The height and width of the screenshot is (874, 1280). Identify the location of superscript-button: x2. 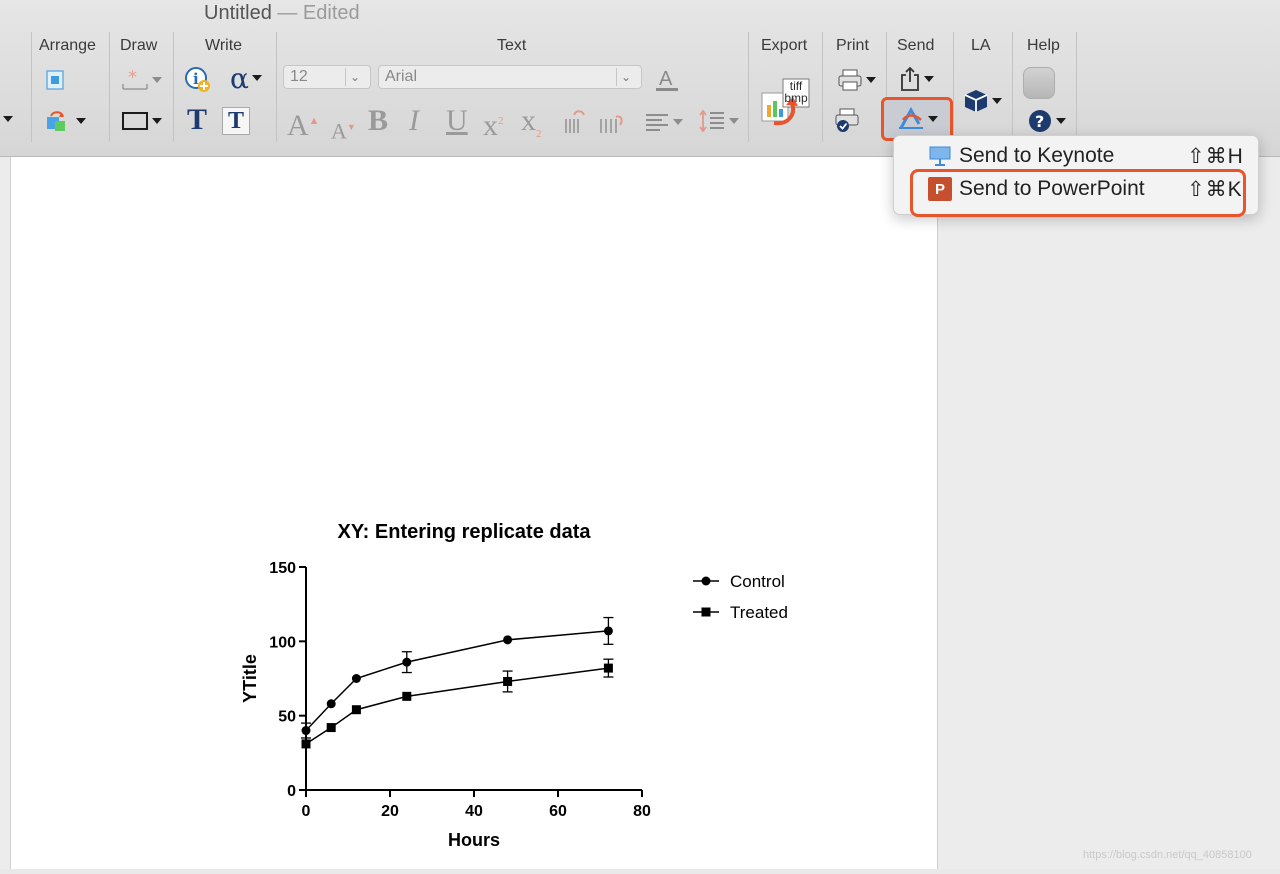
(493, 123).